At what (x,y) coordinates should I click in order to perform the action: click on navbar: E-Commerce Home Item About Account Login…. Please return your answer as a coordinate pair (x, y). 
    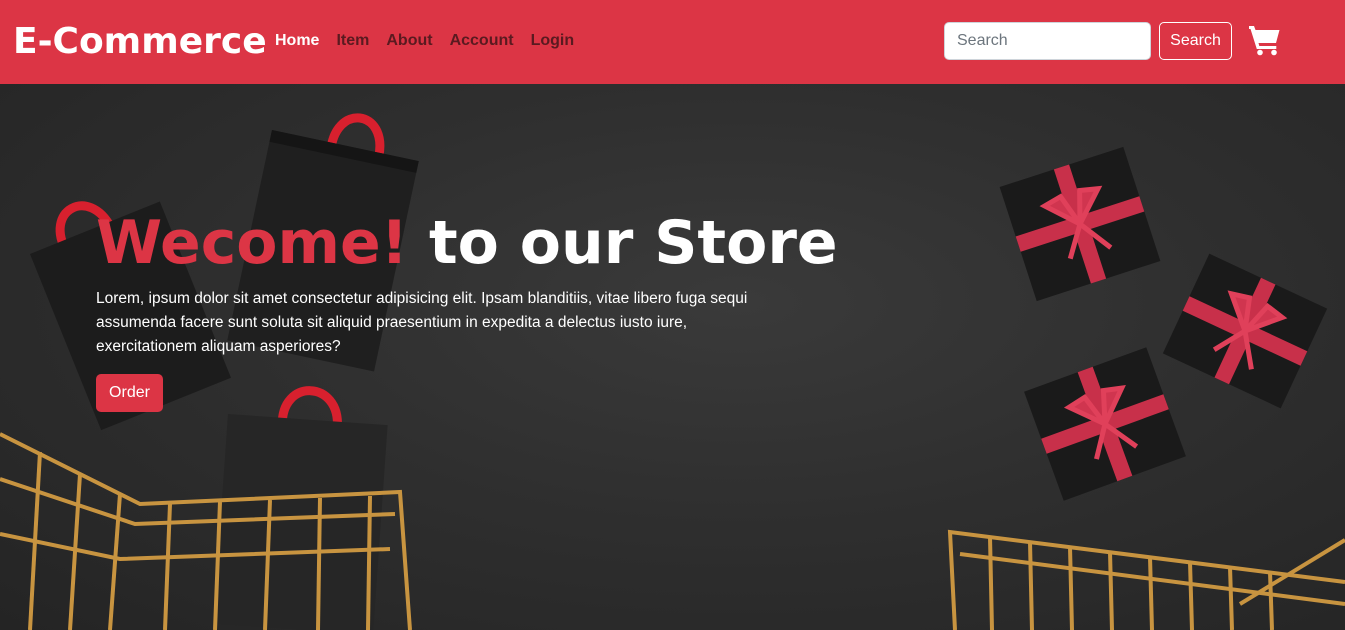
    Looking at the image, I should click on (672, 42).